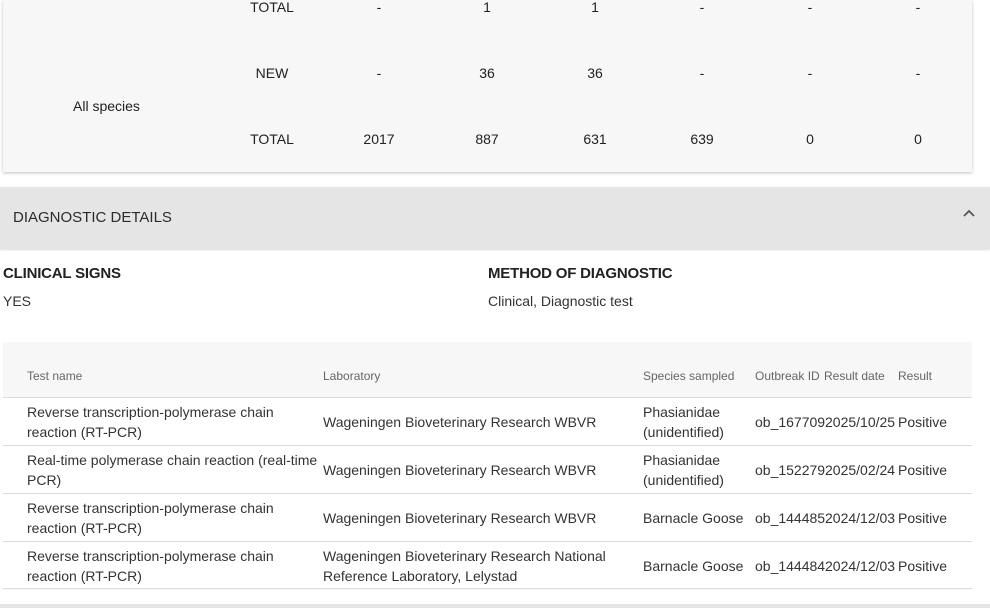 This screenshot has width=990, height=608. I want to click on column-header-species-sampled: Species sampled, so click(688, 376).